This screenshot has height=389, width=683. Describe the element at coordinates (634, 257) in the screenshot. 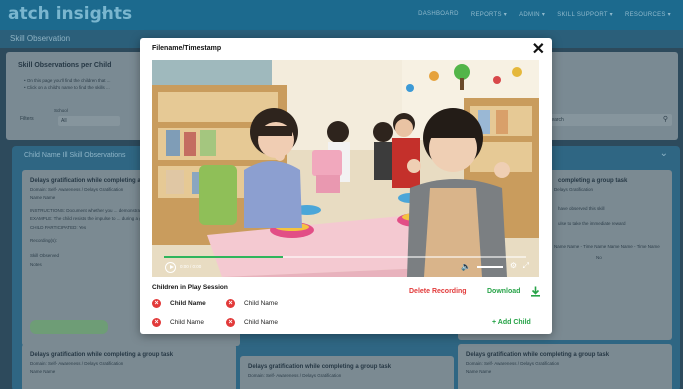

I see `no-option: No` at that location.